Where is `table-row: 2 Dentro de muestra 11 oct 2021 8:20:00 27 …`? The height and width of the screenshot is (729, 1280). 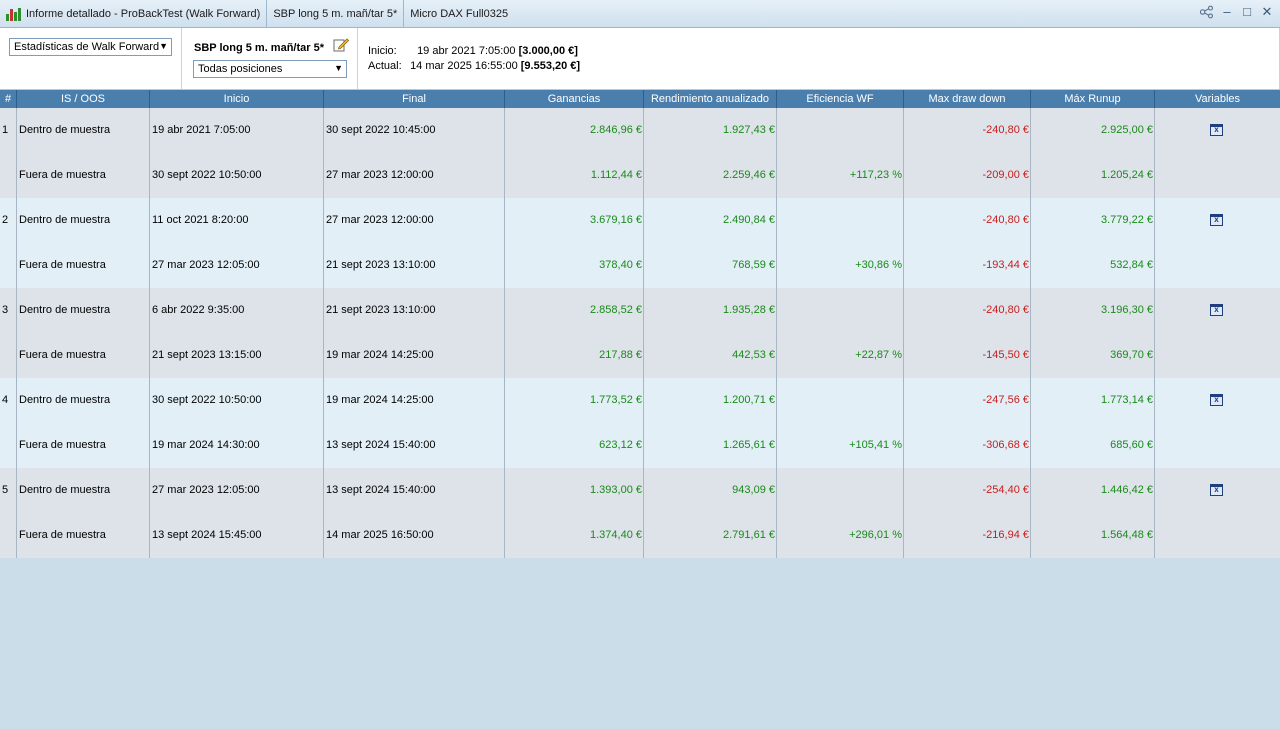
table-row: 2 Dentro de muestra 11 oct 2021 8:20:00 27 … is located at coordinates (640, 220).